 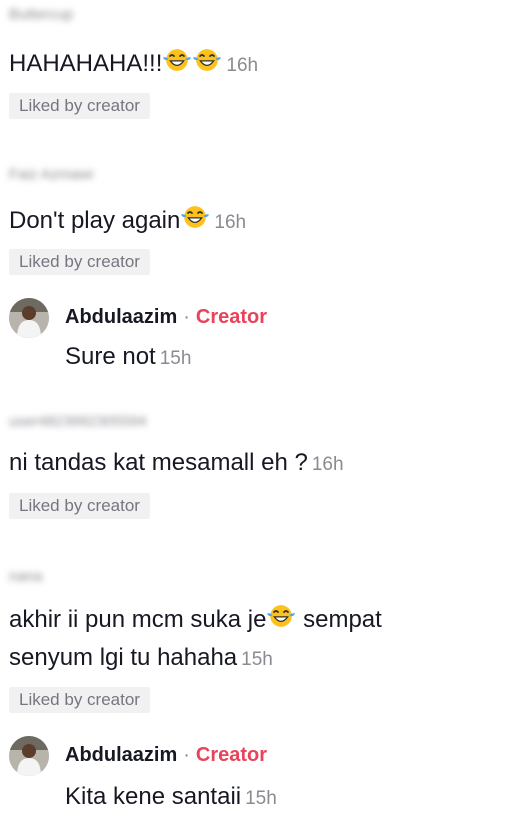 I want to click on reply-text-body: Sure not, so click(x=110, y=356).